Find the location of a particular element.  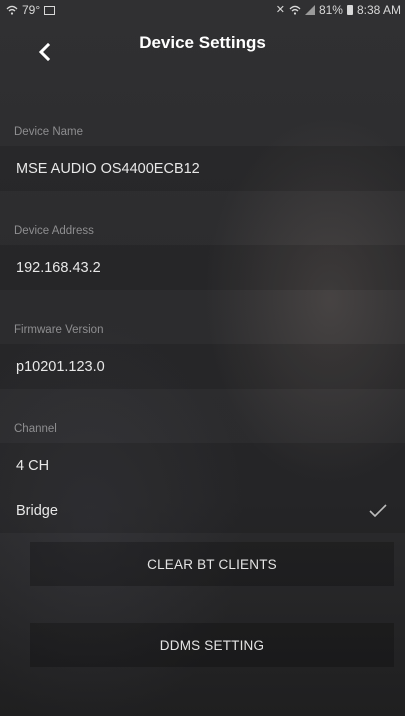

chevron-left-icon is located at coordinates (44, 52).